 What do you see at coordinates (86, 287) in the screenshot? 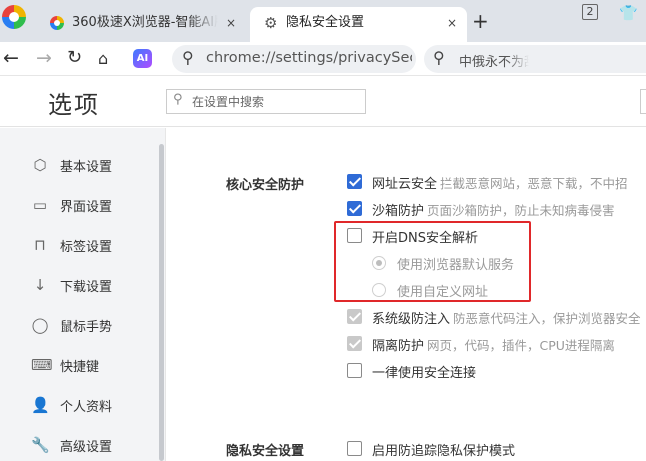
I see `sidebar-item-label: 下载设置` at bounding box center [86, 287].